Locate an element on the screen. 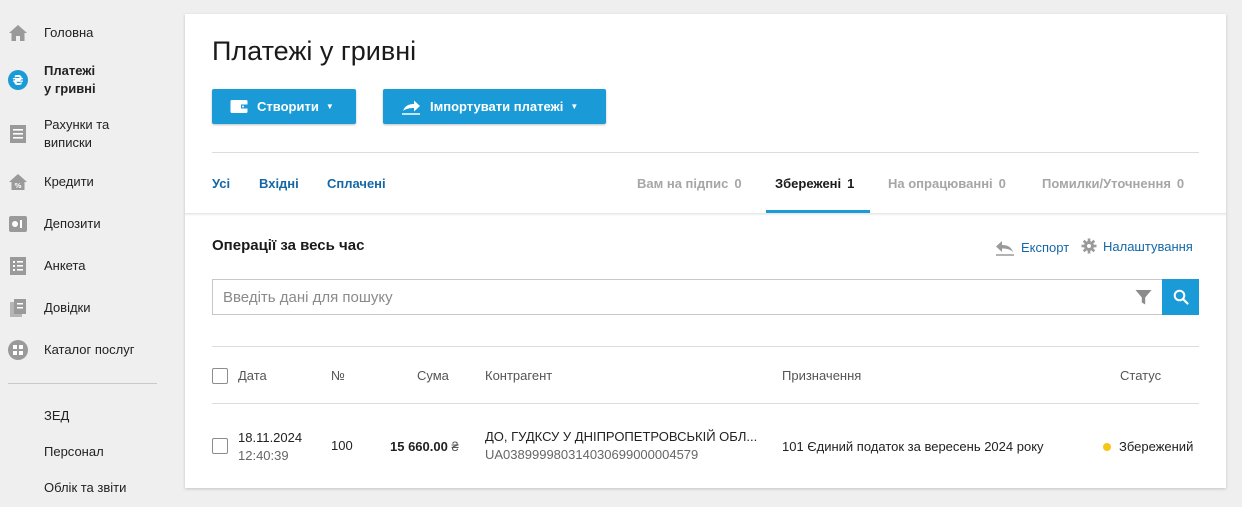  row-purpose: 101 Єдиний податок за вересень 2024 року is located at coordinates (913, 446).